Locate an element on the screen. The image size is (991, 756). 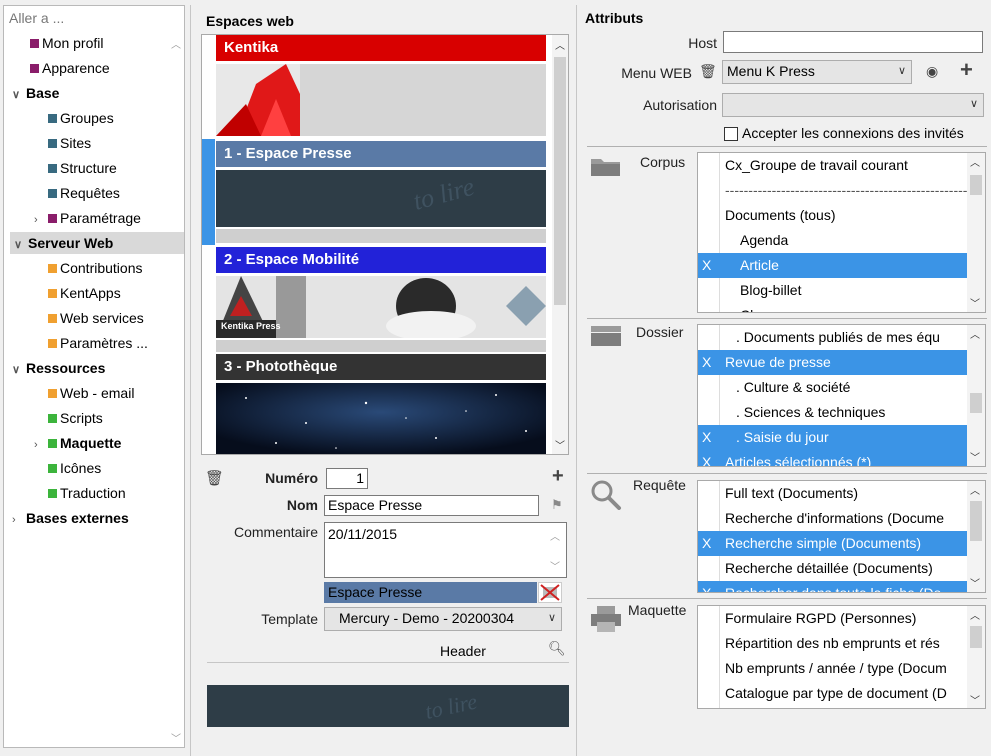
guest-checkbox is located at coordinates (731, 134).